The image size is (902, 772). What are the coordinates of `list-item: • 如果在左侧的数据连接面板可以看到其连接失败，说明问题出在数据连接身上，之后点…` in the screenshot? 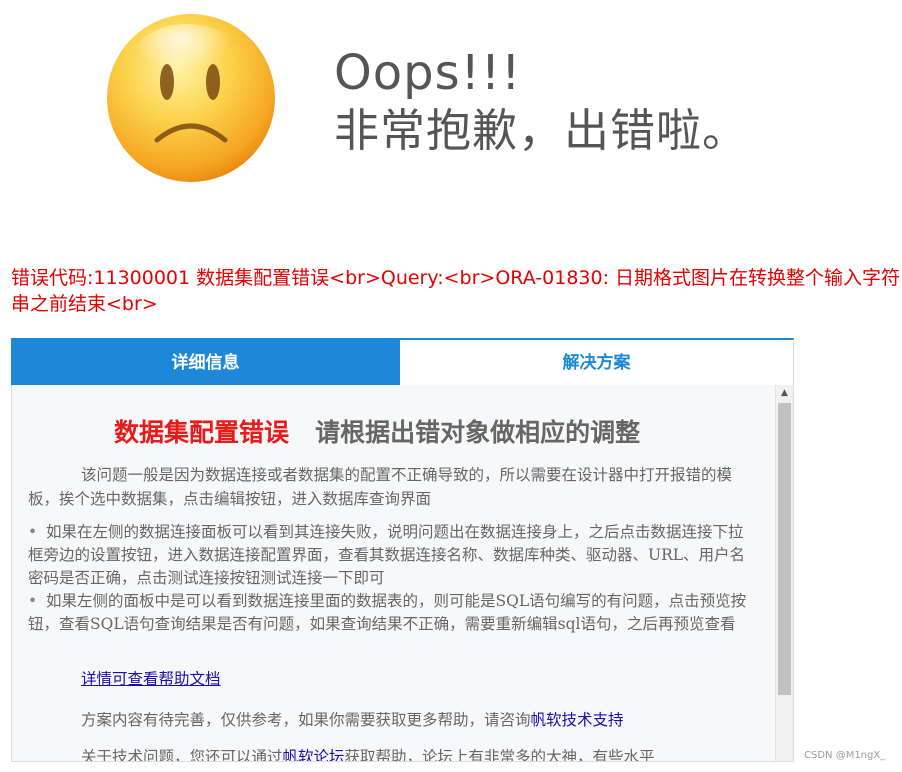 It's located at (393, 555).